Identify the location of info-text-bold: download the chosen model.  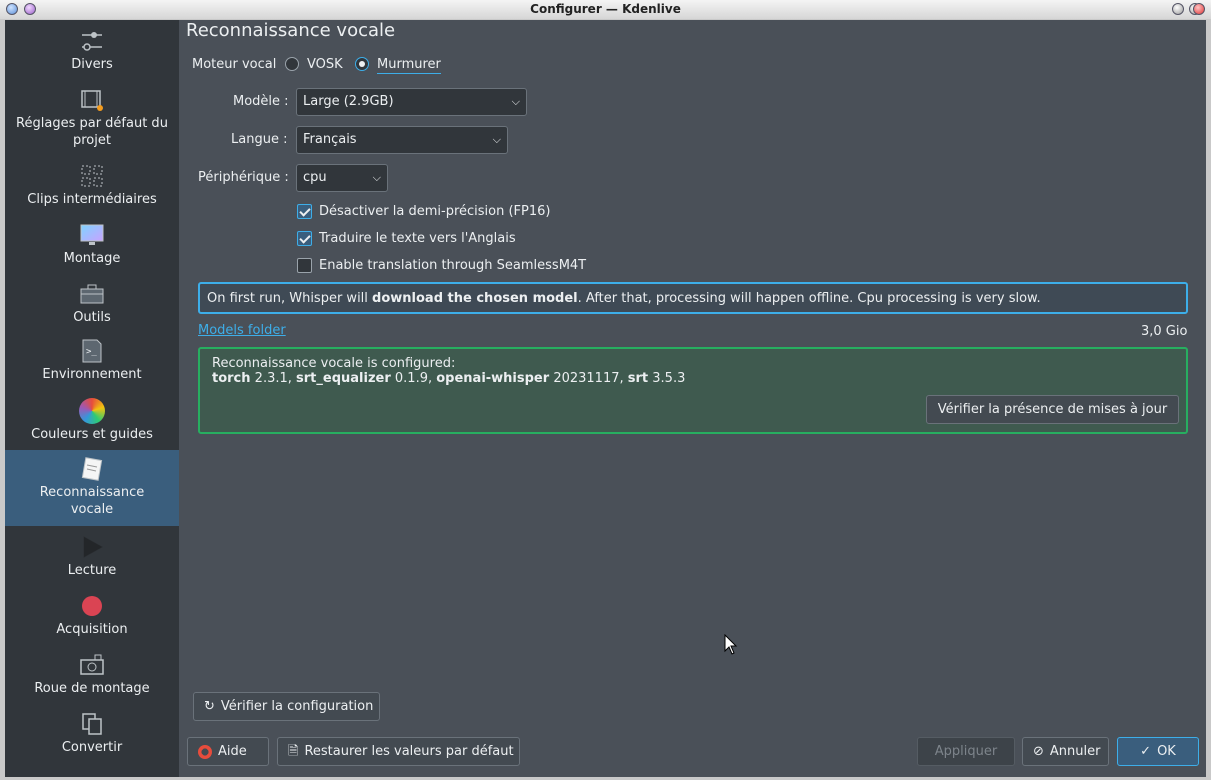
(475, 298).